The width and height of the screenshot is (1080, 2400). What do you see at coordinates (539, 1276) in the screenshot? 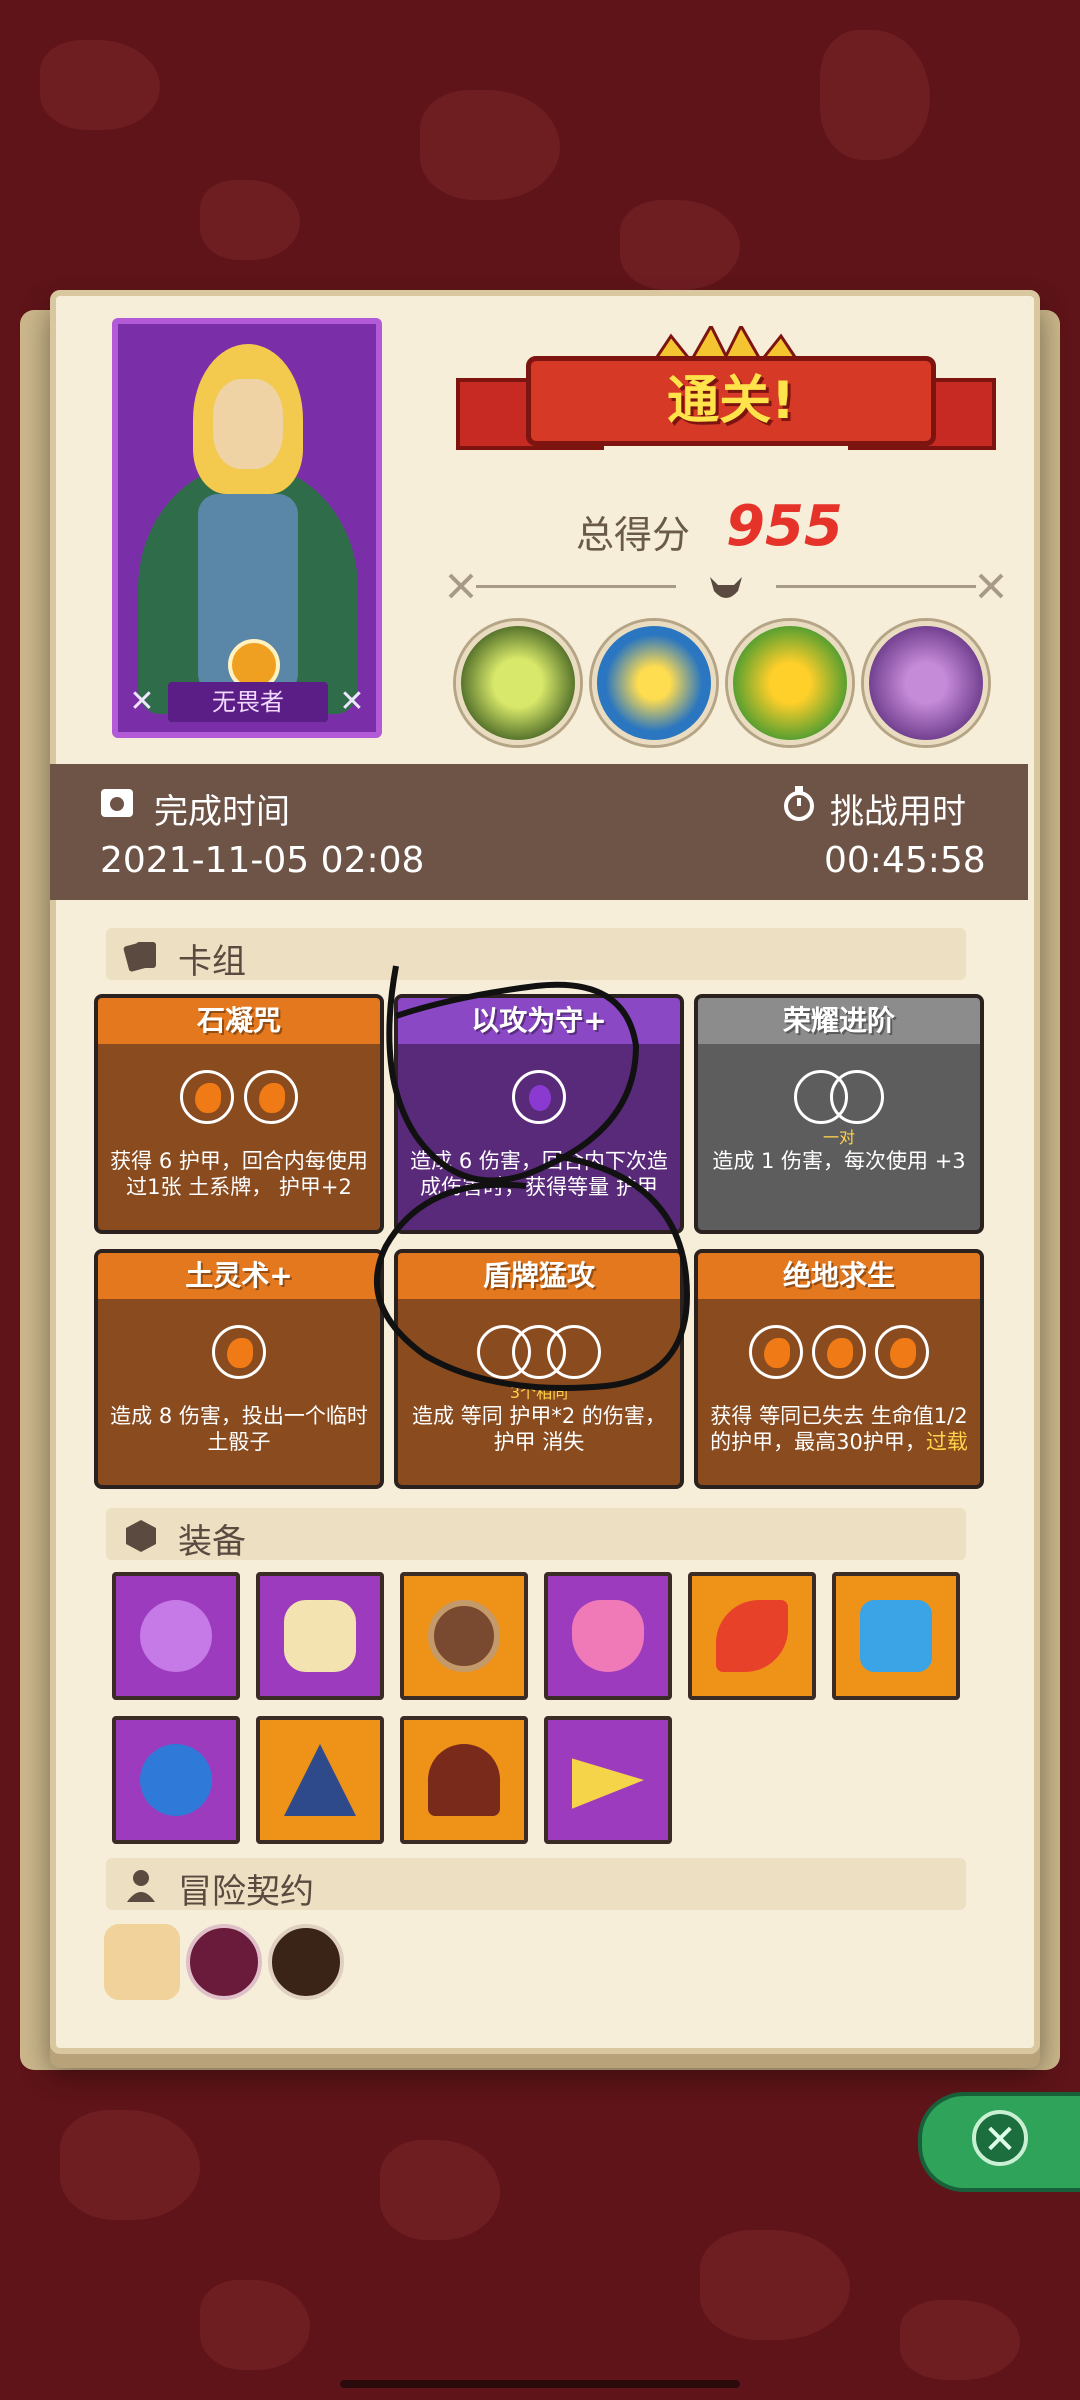
I see `card-title: 盾牌猛攻` at bounding box center [539, 1276].